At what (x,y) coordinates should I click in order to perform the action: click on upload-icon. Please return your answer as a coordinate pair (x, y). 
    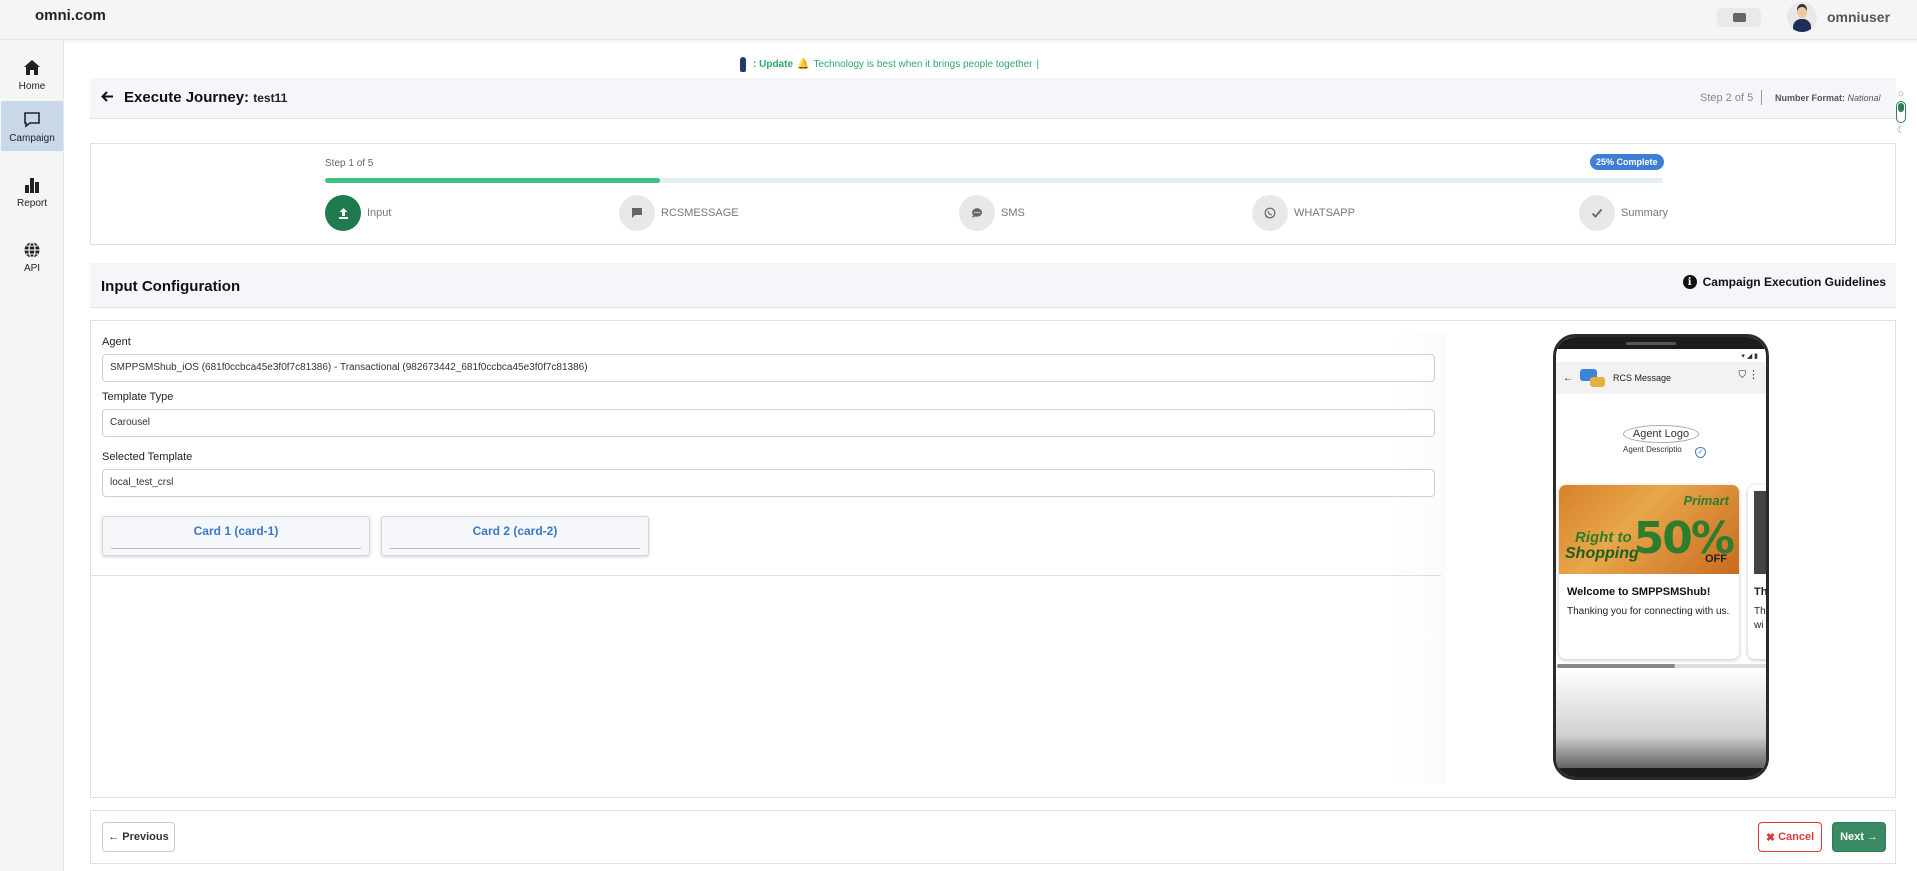
    Looking at the image, I should click on (343, 213).